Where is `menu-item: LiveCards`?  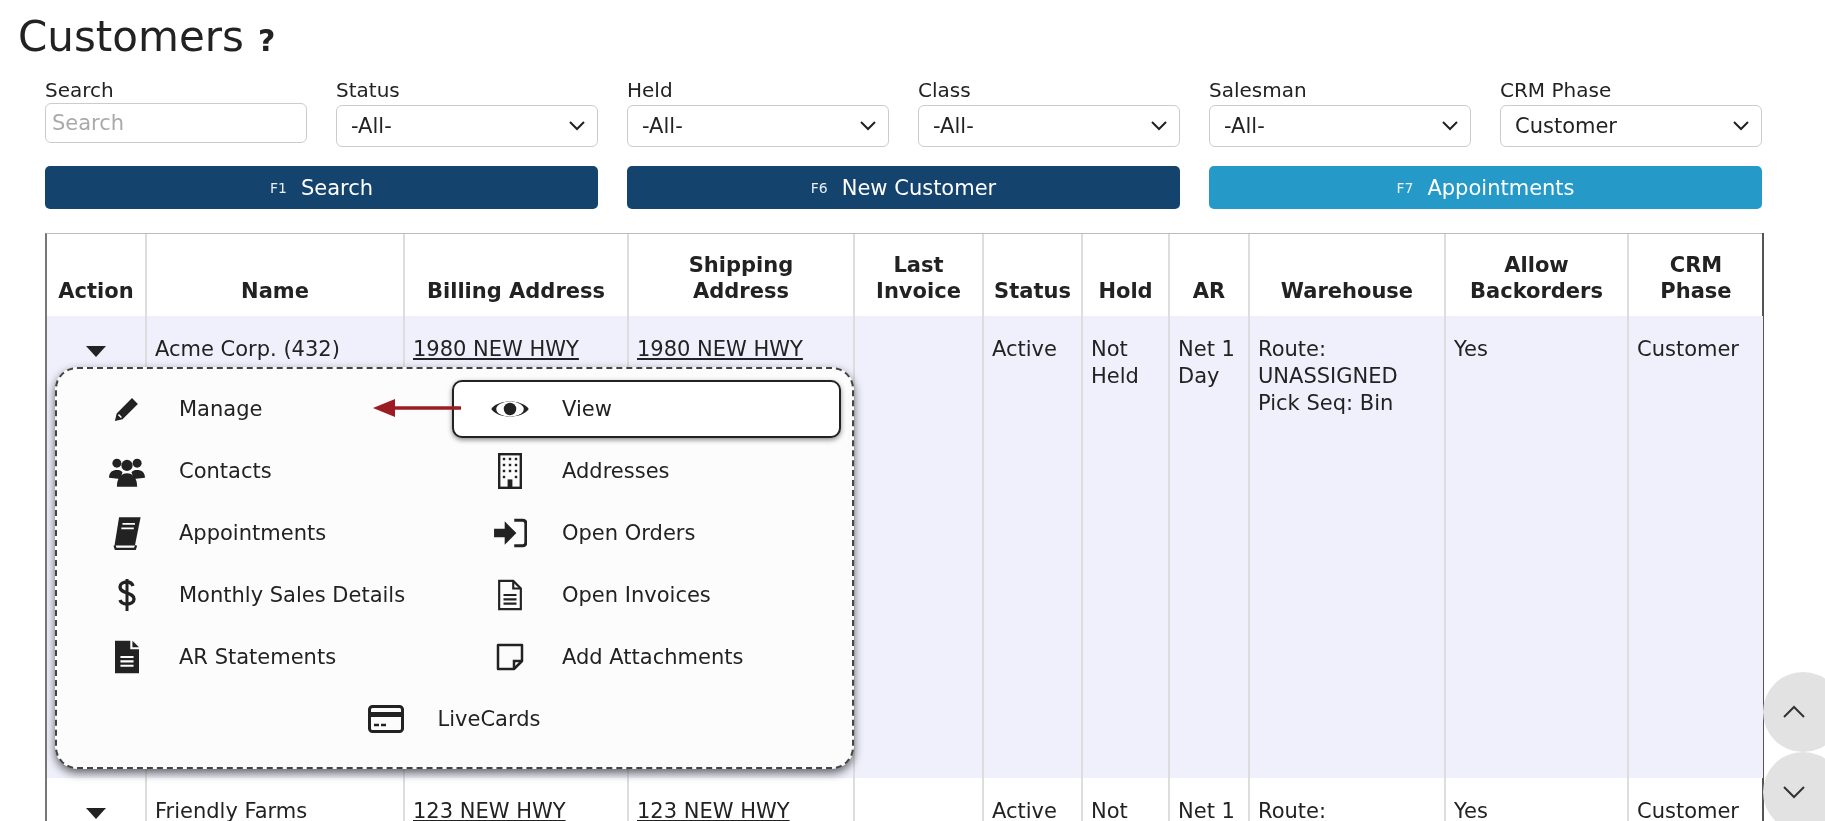
menu-item: LiveCards is located at coordinates (435, 719).